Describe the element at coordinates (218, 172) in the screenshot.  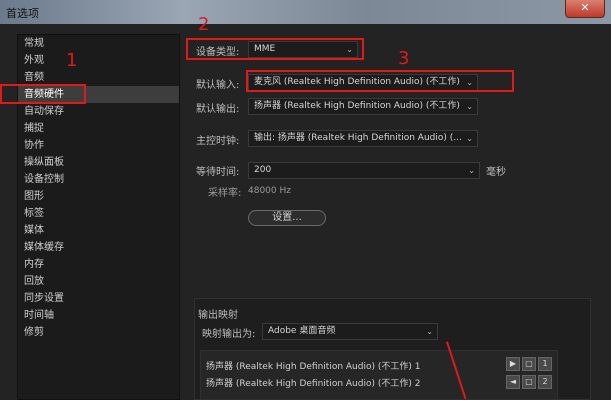
I see `latency-label: 等待时间:` at that location.